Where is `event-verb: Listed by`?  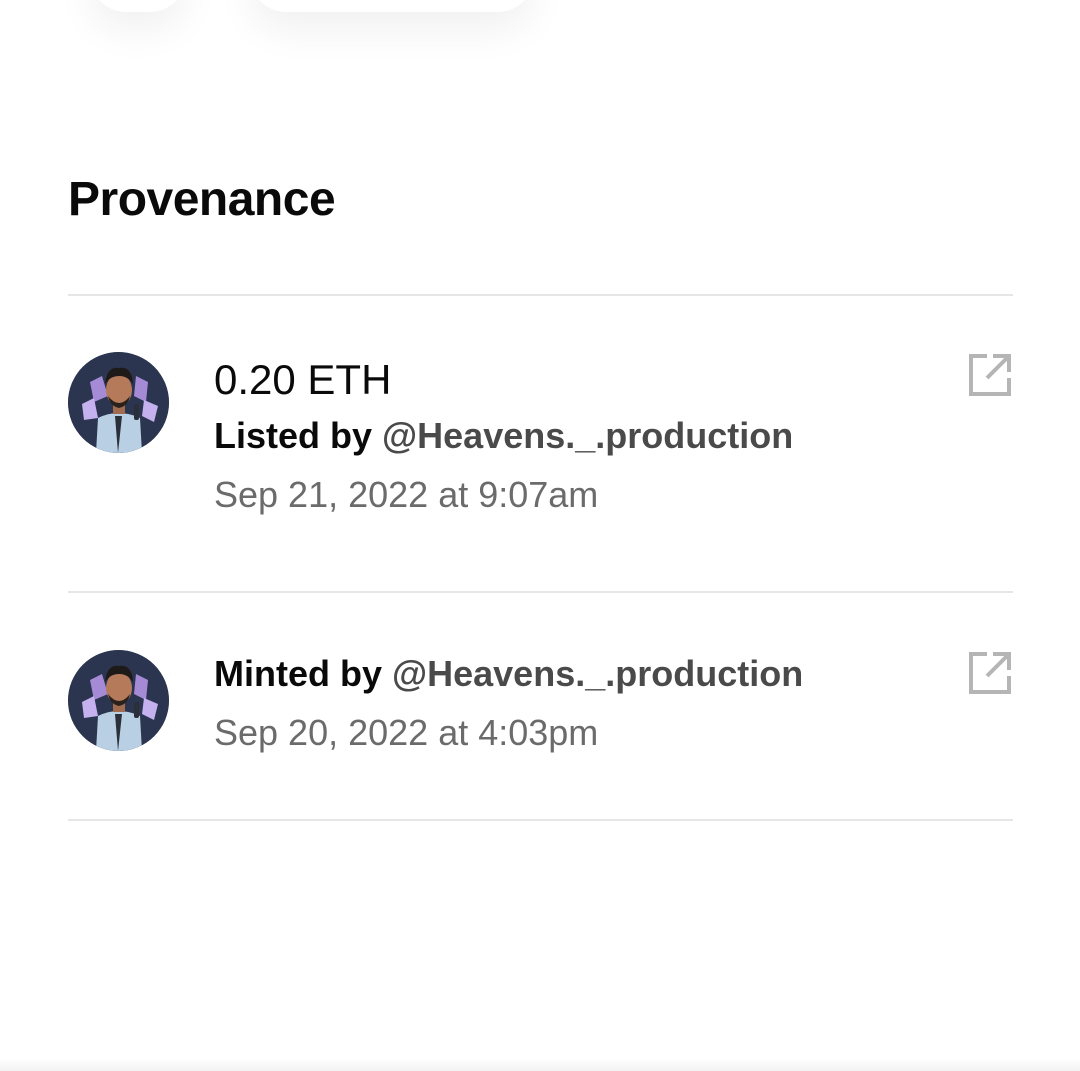
event-verb: Listed by is located at coordinates (293, 435).